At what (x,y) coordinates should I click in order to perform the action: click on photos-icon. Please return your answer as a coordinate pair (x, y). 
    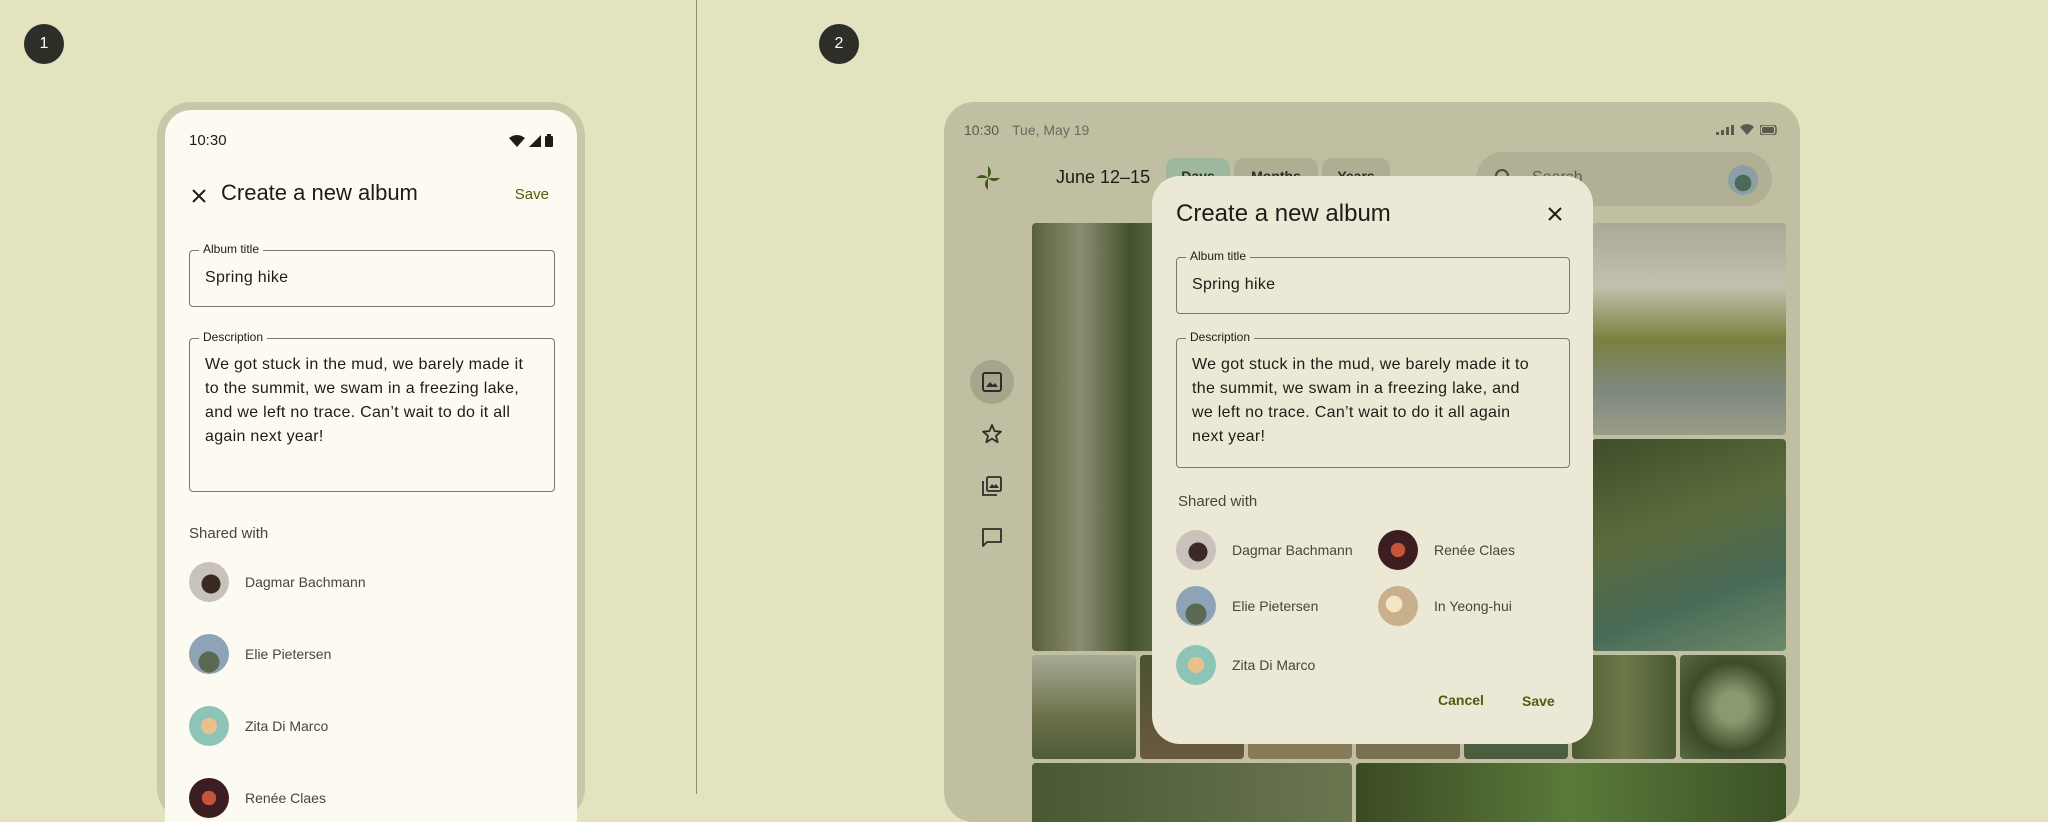
    Looking at the image, I should click on (992, 382).